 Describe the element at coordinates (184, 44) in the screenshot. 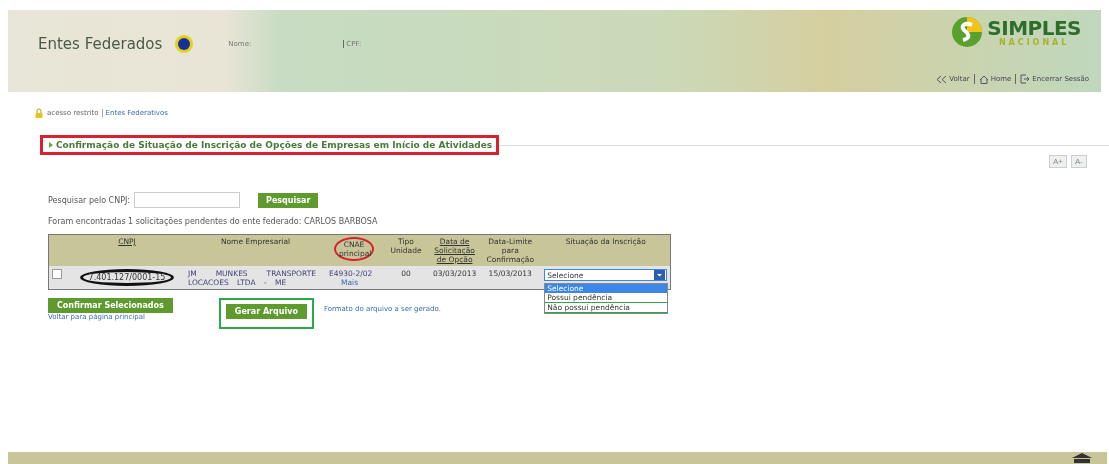

I see `flag-globe-icon` at that location.